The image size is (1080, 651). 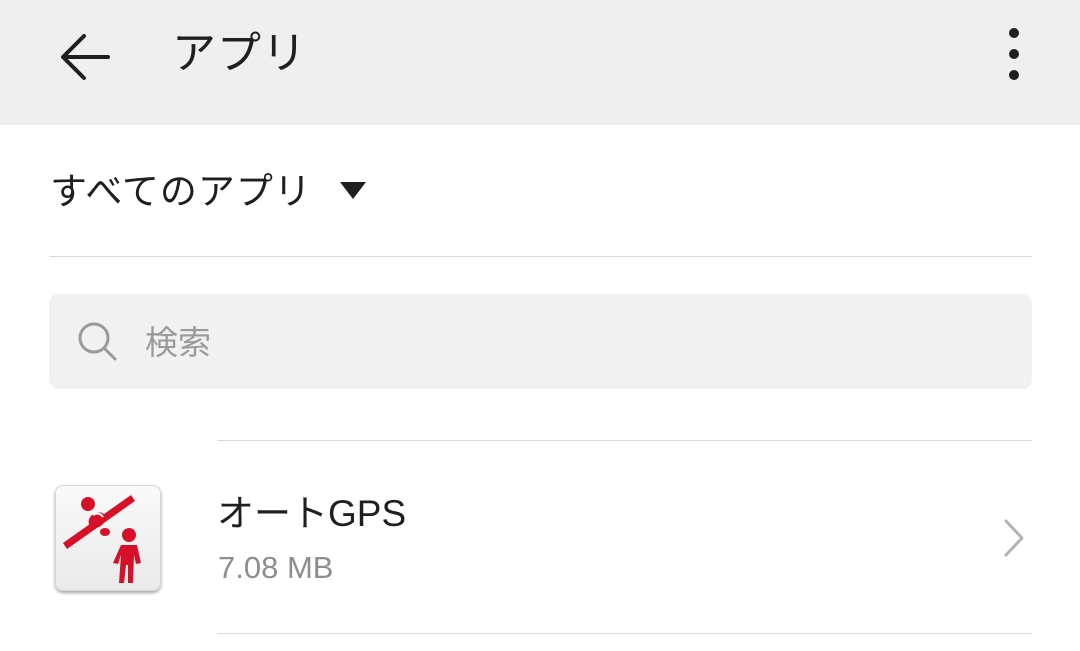 I want to click on back-button, so click(x=84, y=57).